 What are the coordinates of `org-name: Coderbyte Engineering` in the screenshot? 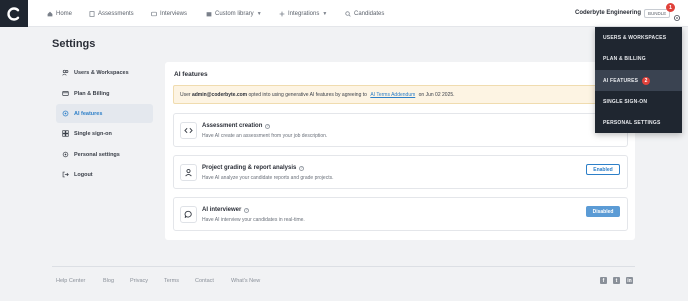 It's located at (608, 13).